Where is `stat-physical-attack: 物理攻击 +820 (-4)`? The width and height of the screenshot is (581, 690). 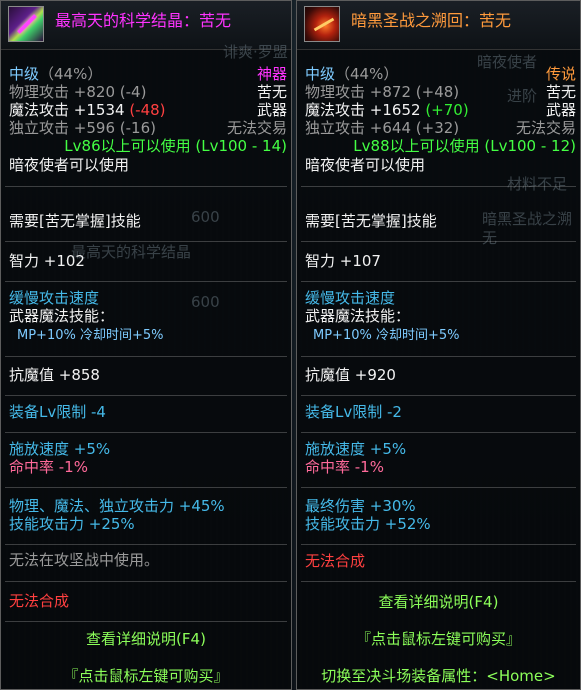 stat-physical-attack: 物理攻击 +820 (-4) is located at coordinates (77, 92).